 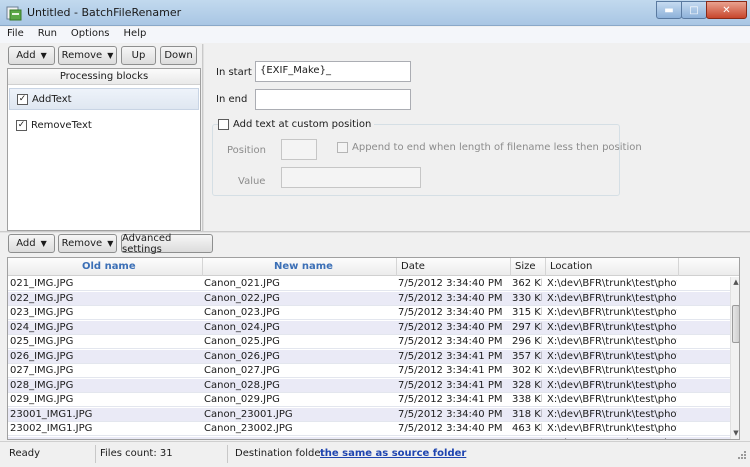 I want to click on block-item-removetext: ✓ RemoveText, so click(x=104, y=125).